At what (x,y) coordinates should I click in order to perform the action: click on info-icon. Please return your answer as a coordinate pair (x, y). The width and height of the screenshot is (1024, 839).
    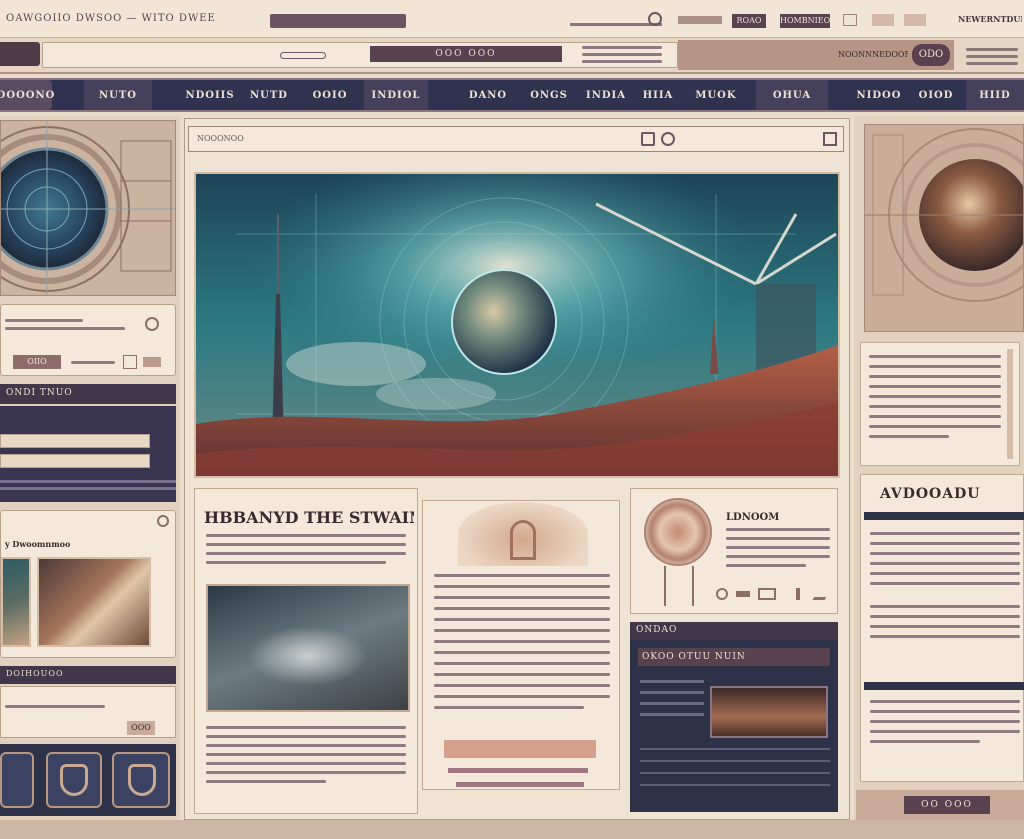
    Looking at the image, I should click on (152, 324).